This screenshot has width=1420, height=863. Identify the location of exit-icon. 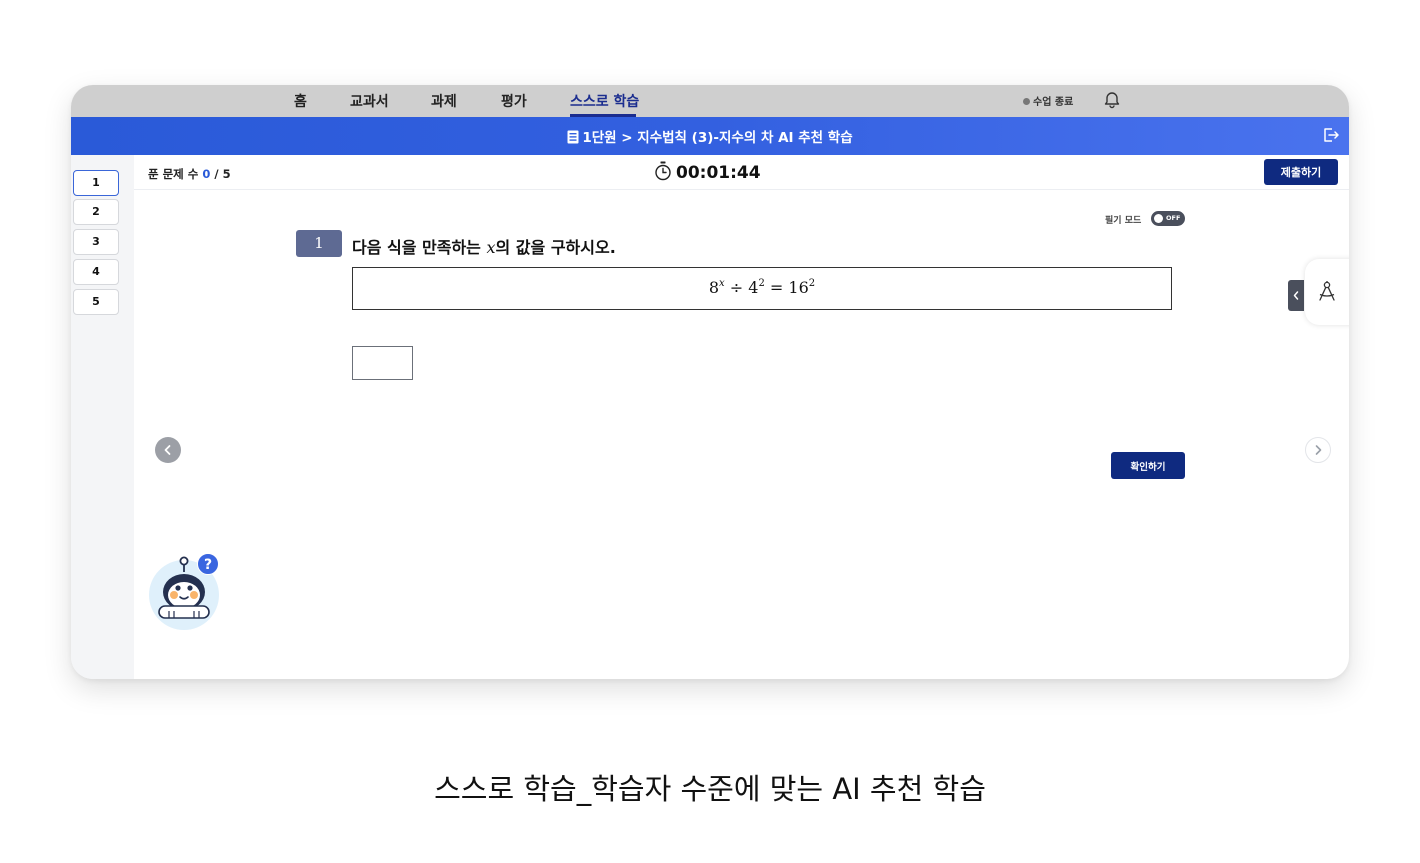
(1331, 135).